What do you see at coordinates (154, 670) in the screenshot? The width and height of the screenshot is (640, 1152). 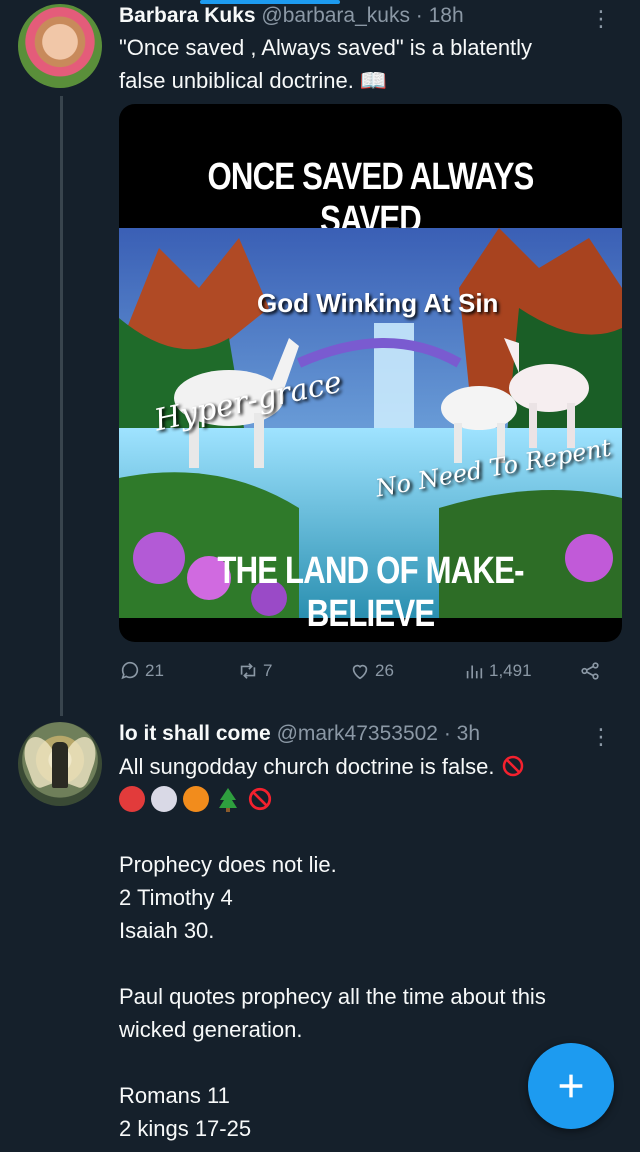 I see `reply-count: 21` at bounding box center [154, 670].